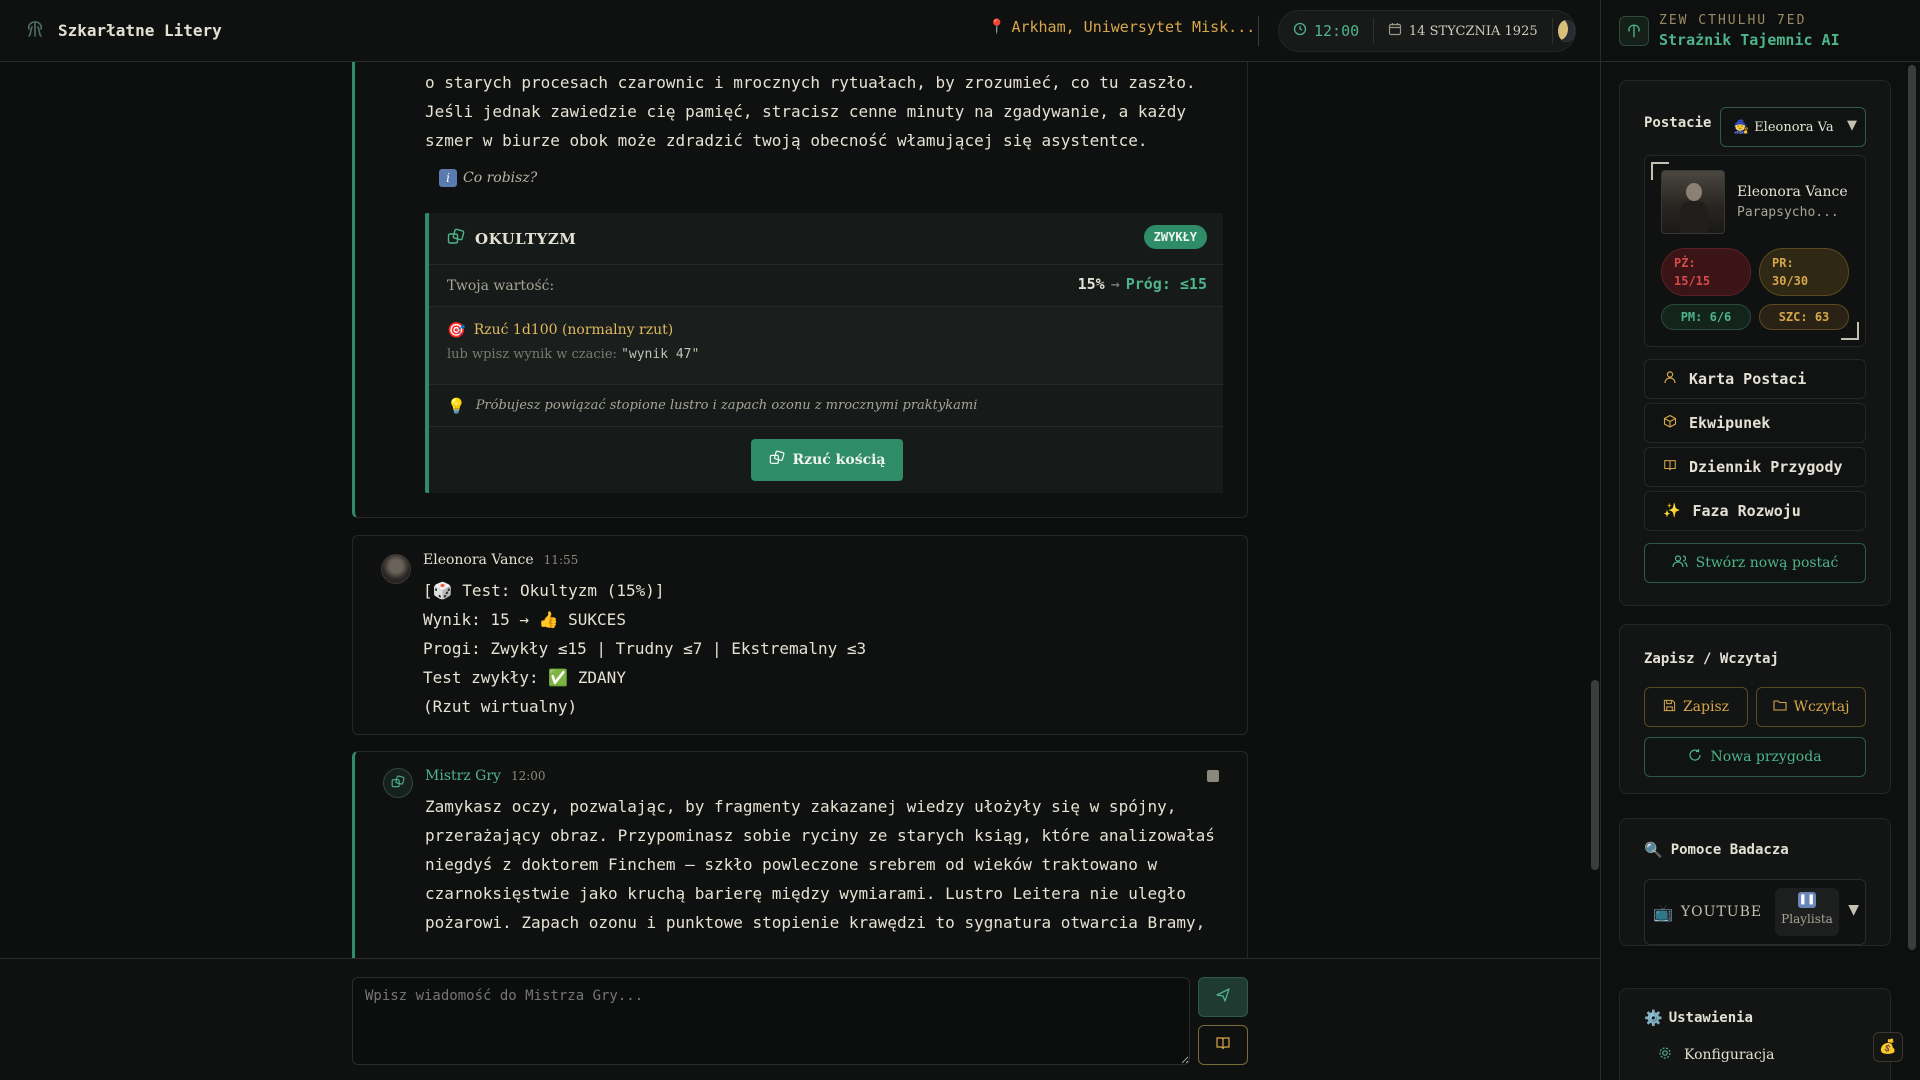 This screenshot has width=1920, height=1080. I want to click on input-bar, so click(800, 1019).